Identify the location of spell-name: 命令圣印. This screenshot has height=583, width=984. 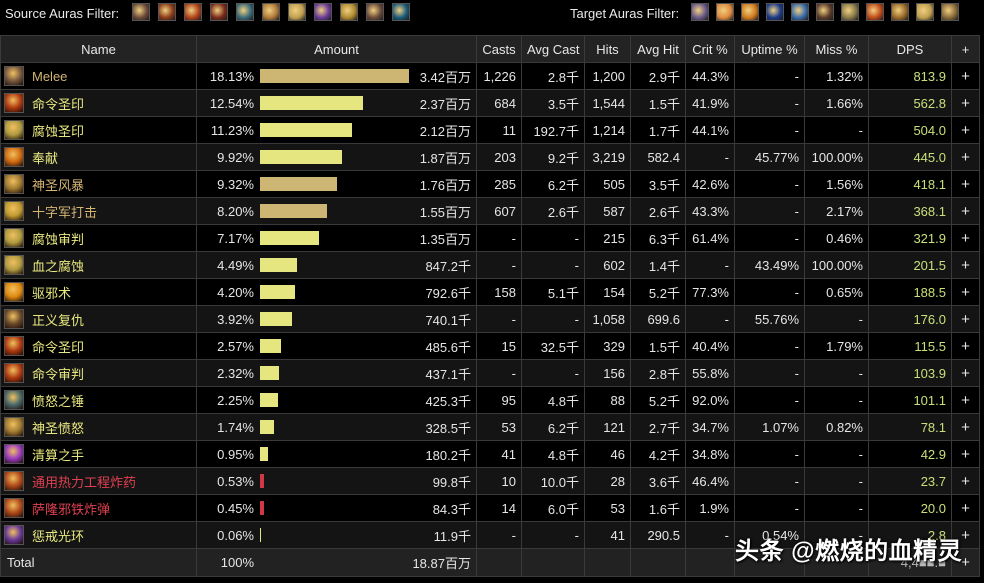
(58, 104).